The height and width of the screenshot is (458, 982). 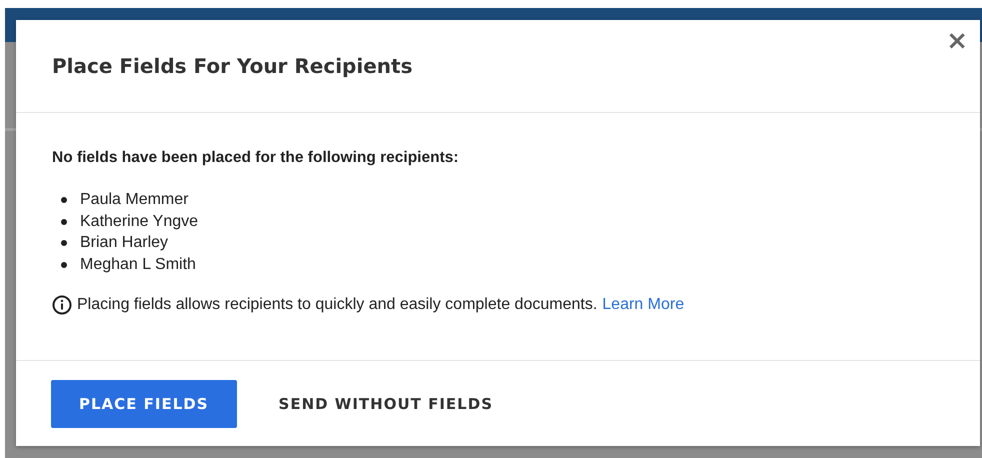 I want to click on message-text: No fields have been placed for the following recipients:, so click(x=256, y=158).